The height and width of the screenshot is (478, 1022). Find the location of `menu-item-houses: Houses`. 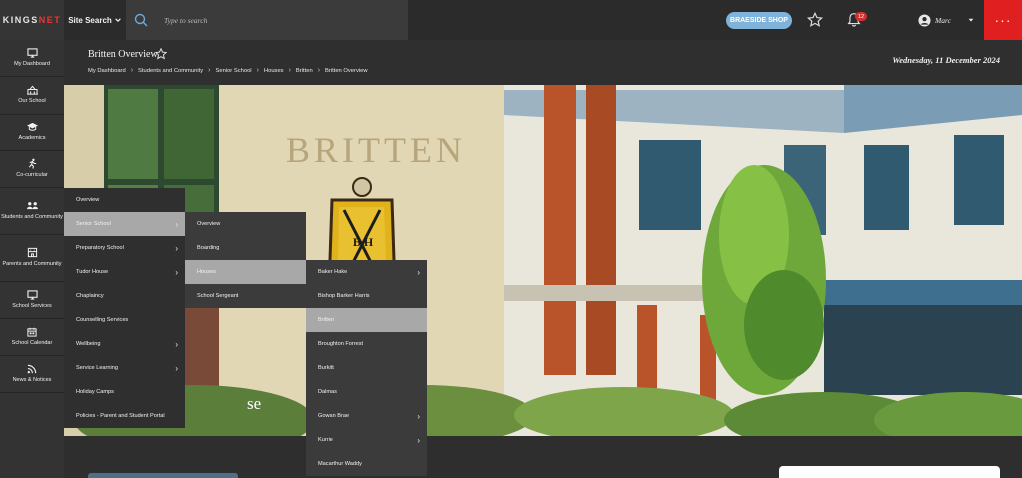

menu-item-houses: Houses is located at coordinates (245, 272).